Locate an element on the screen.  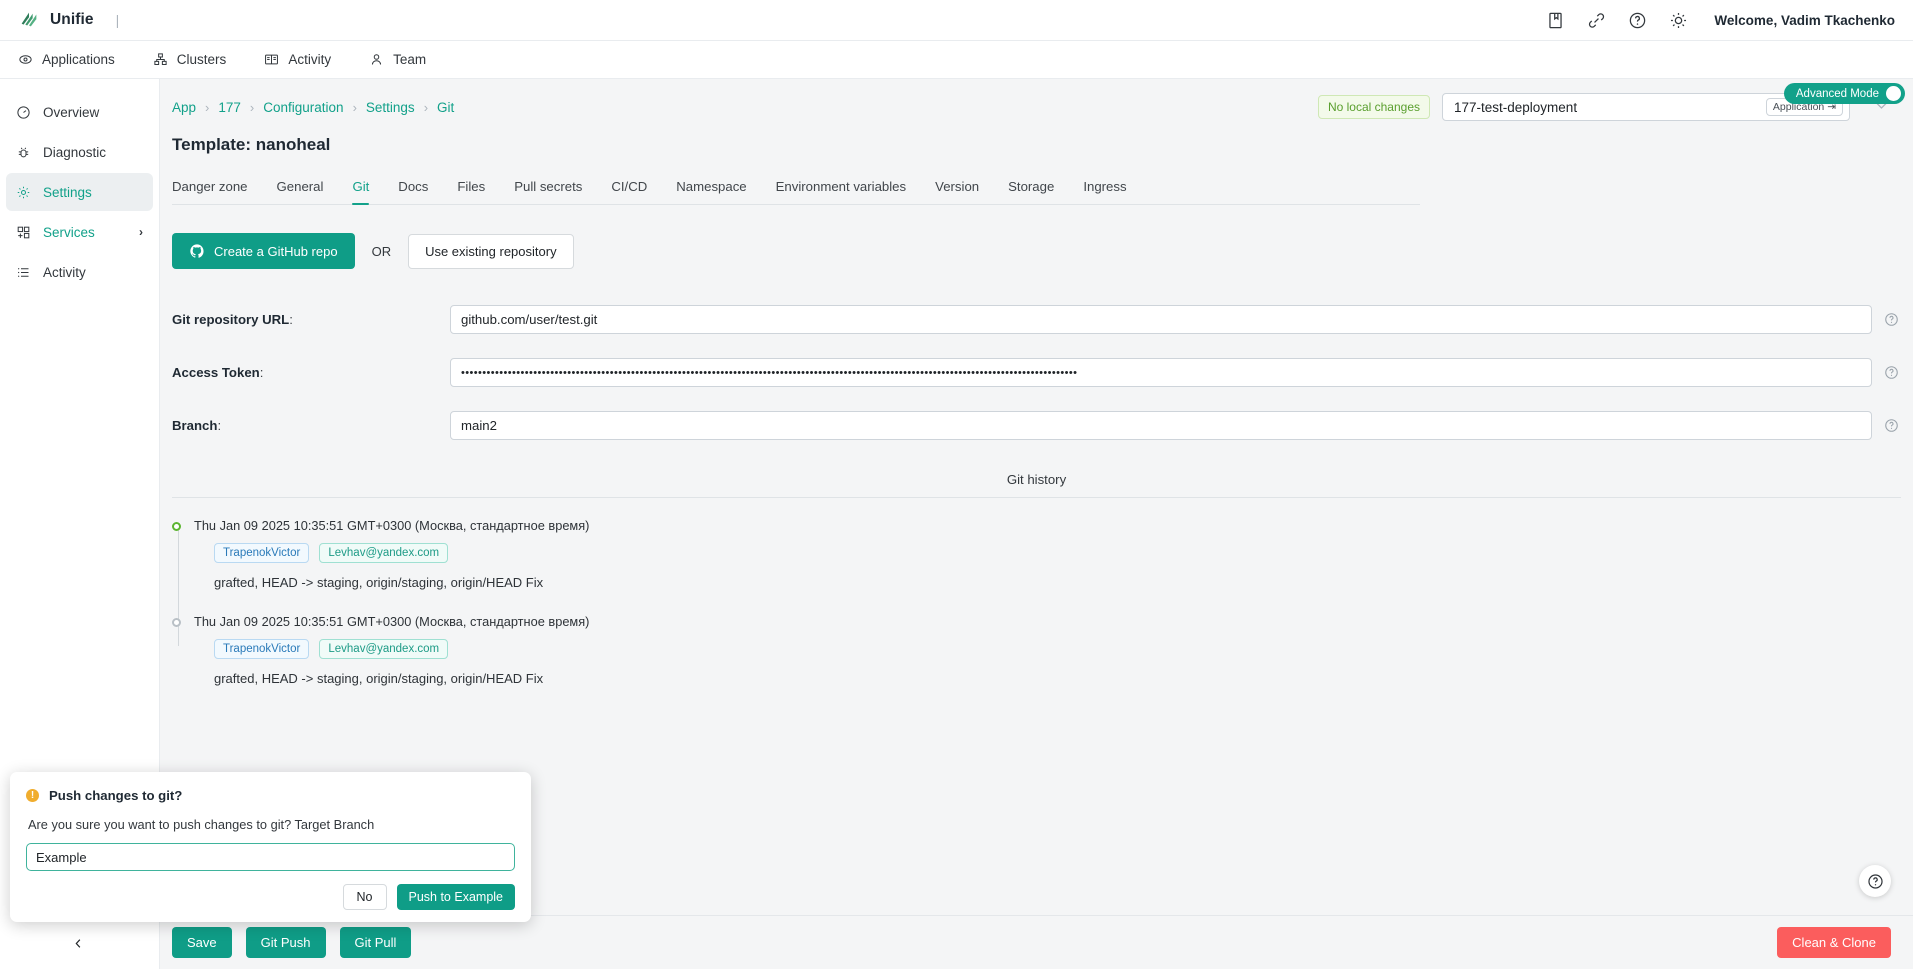
breadcrumb-item-177: 177 is located at coordinates (229, 107).